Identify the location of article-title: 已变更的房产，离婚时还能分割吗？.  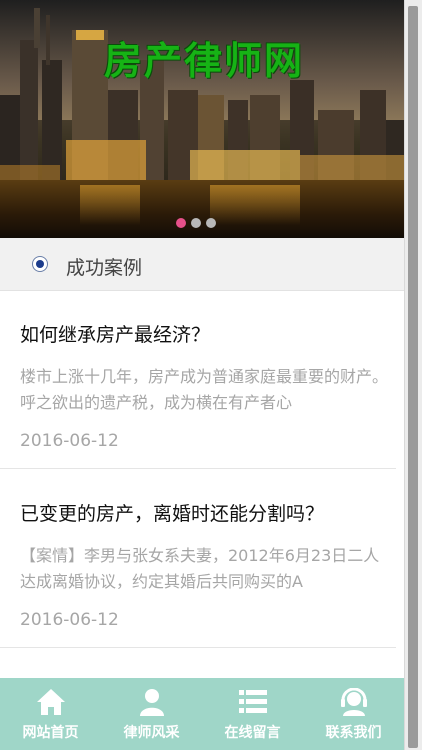
(172, 512).